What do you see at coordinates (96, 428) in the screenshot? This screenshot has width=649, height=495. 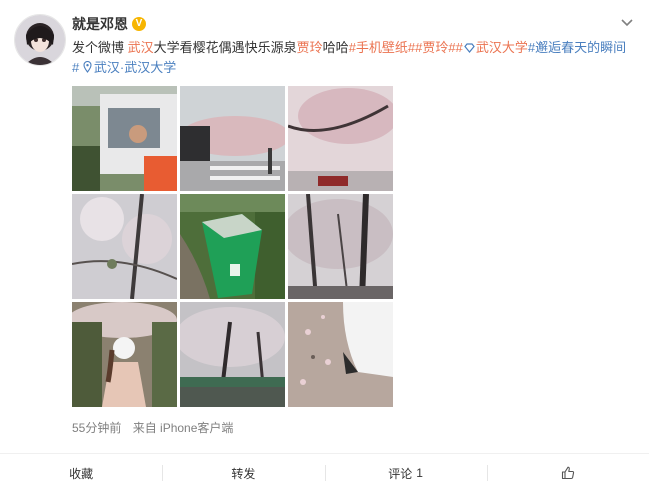 I see `post-time: 55分钟前` at bounding box center [96, 428].